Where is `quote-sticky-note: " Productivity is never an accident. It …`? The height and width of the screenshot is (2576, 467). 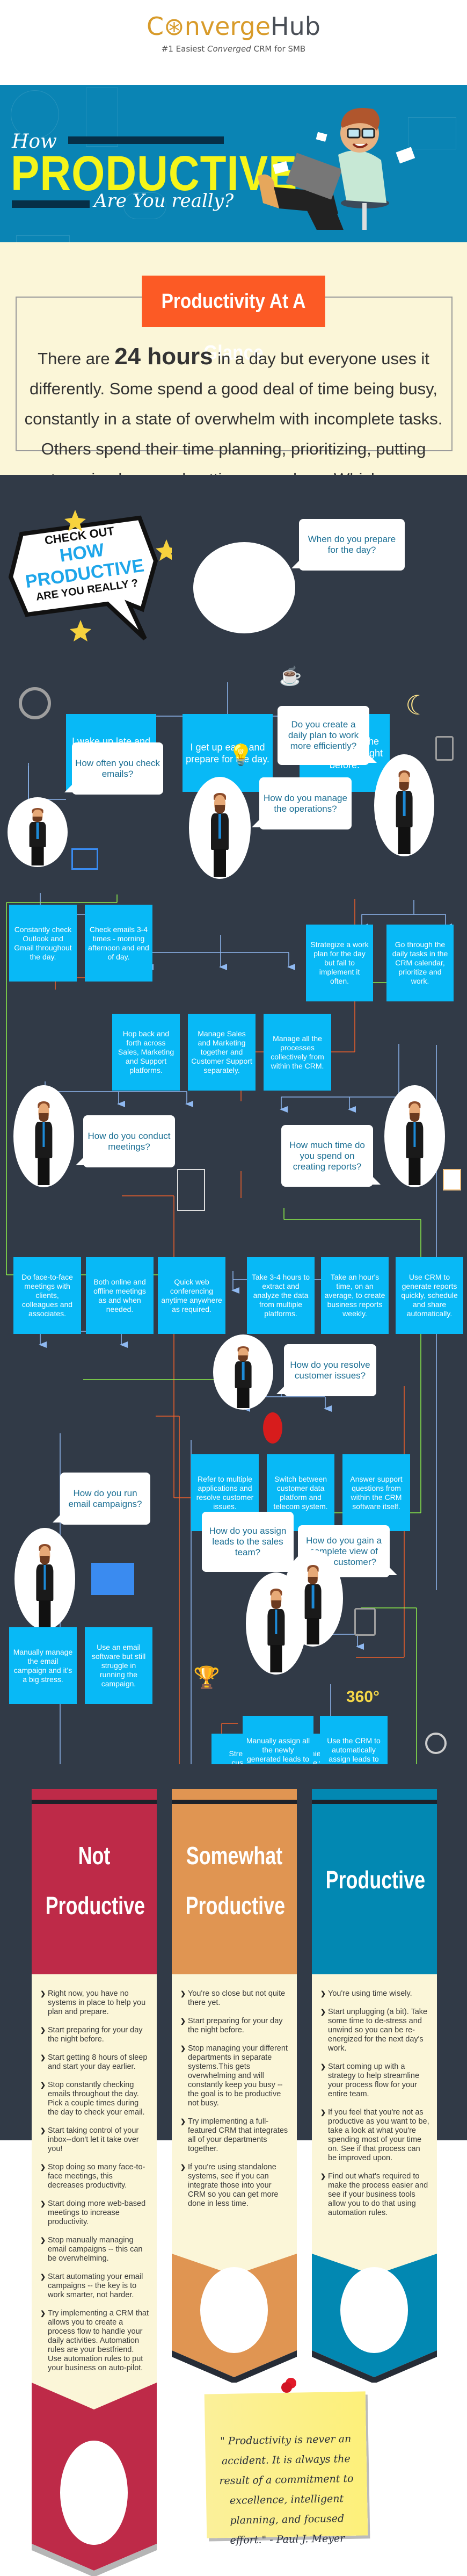 quote-sticky-note: " Productivity is never an accident. It … is located at coordinates (286, 2468).